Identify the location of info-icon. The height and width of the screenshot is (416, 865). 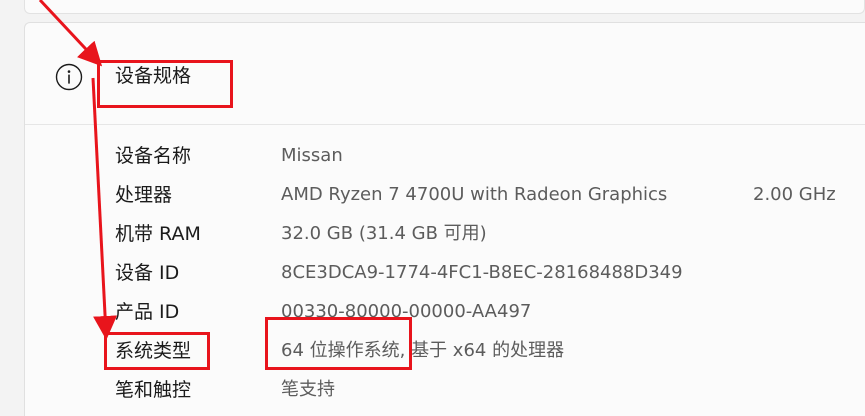
(69, 77).